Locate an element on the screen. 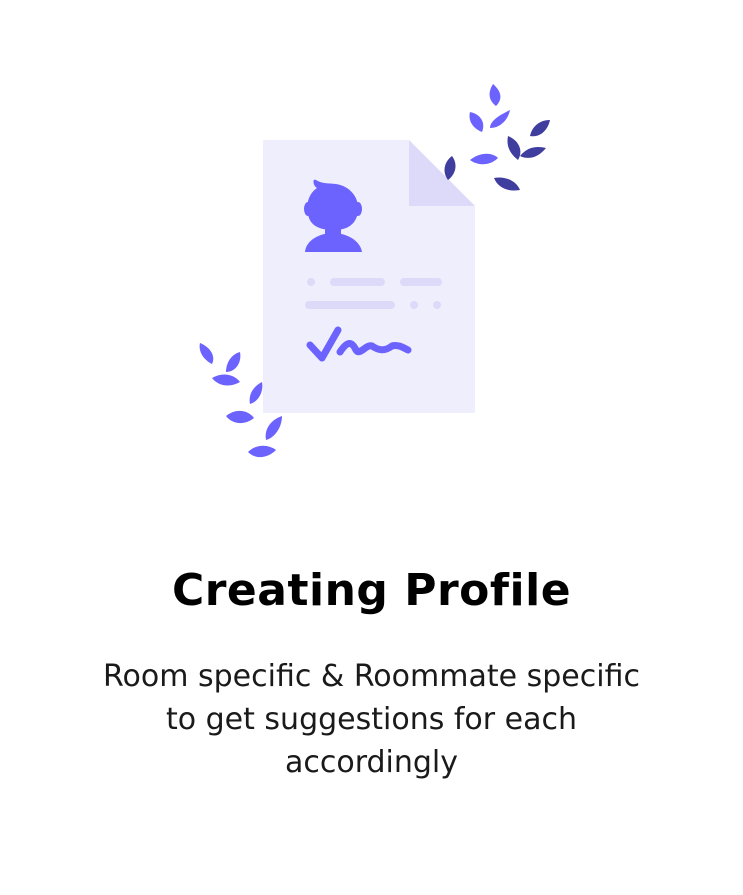  document-icon is located at coordinates (369, 276).